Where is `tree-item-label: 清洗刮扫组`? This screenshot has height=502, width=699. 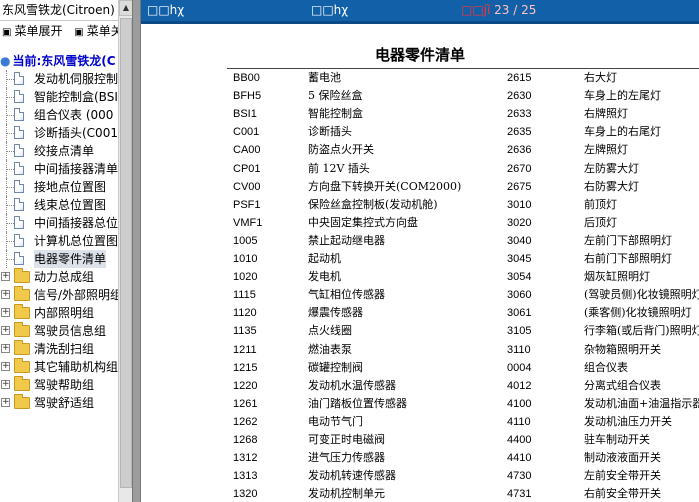 tree-item-label: 清洗刮扫组 is located at coordinates (64, 349).